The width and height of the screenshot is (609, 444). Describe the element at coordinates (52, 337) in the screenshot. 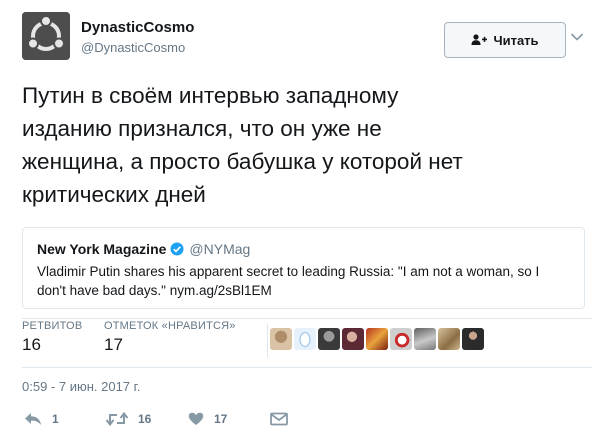

I see `retweet-stat: РЕТВИТОВ 16` at that location.